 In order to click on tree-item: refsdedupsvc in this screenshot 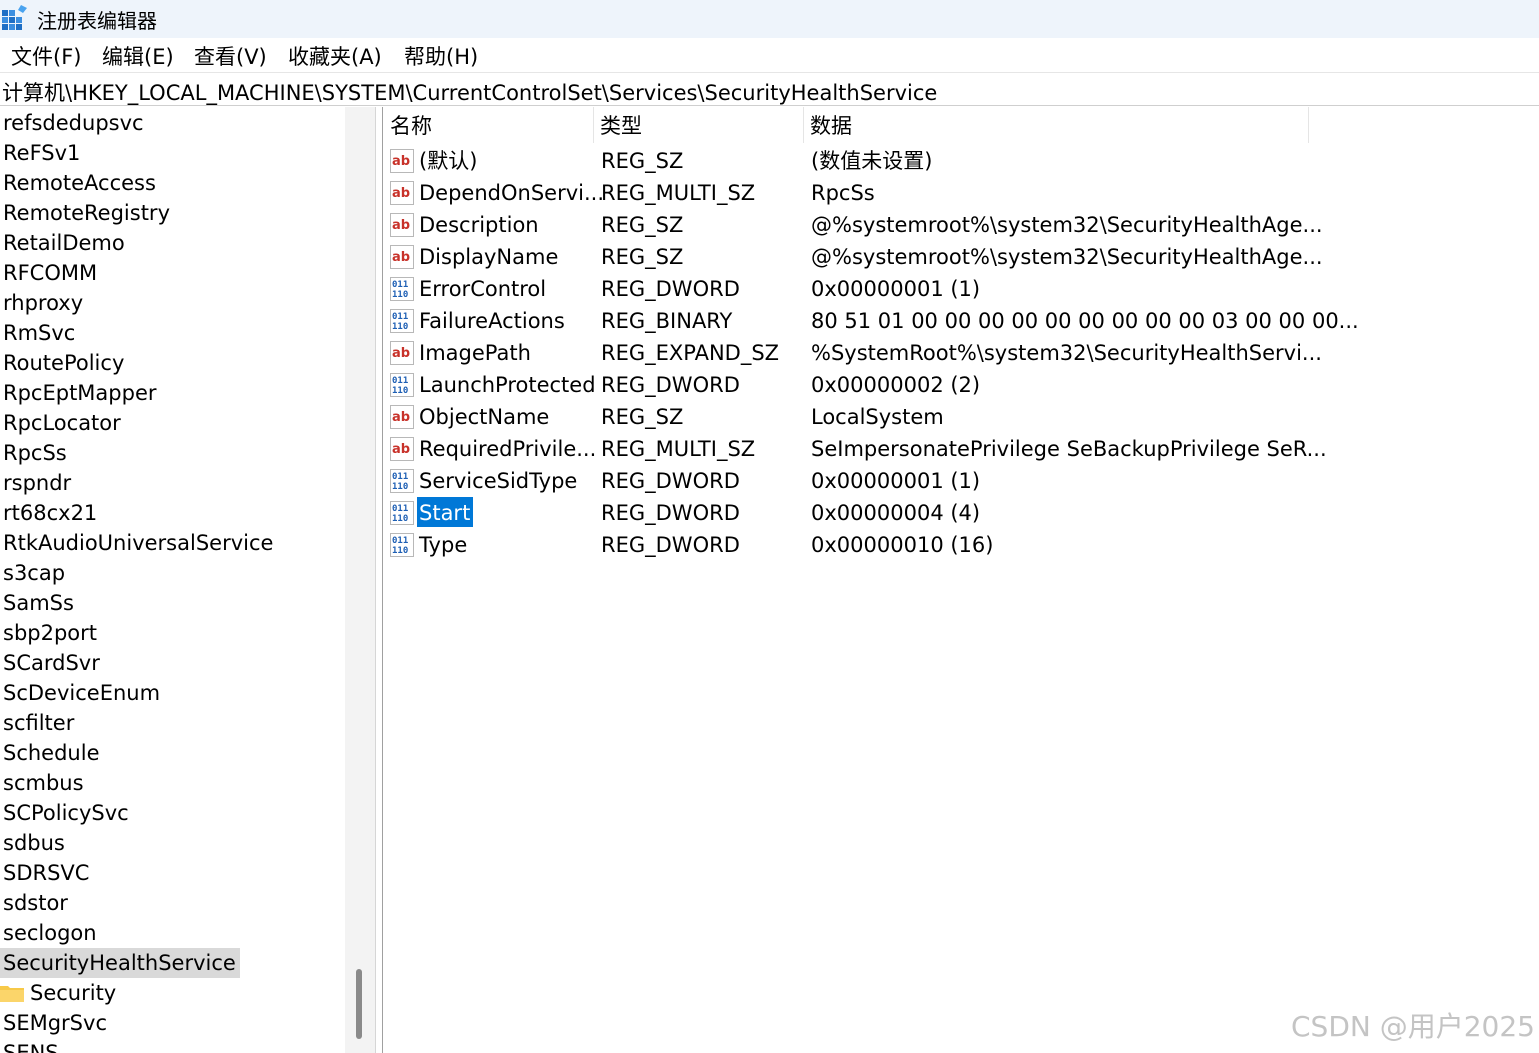, I will do `click(72, 123)`.